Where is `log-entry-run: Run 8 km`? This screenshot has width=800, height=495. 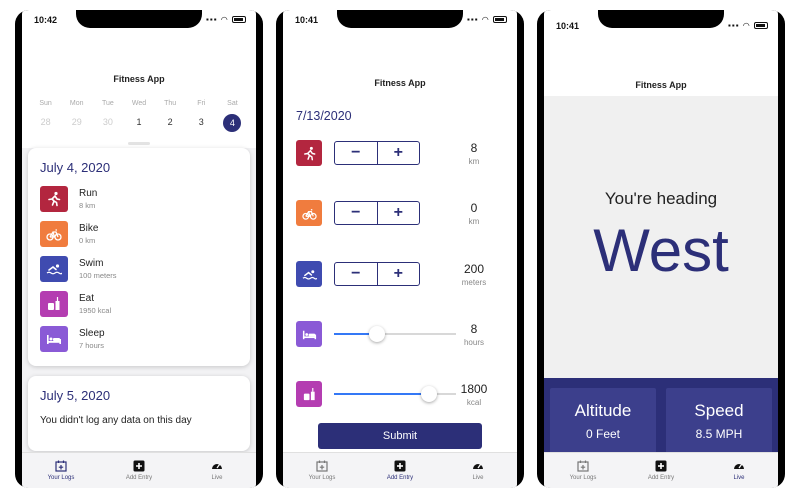
log-entry-run: Run 8 km is located at coordinates (145, 198).